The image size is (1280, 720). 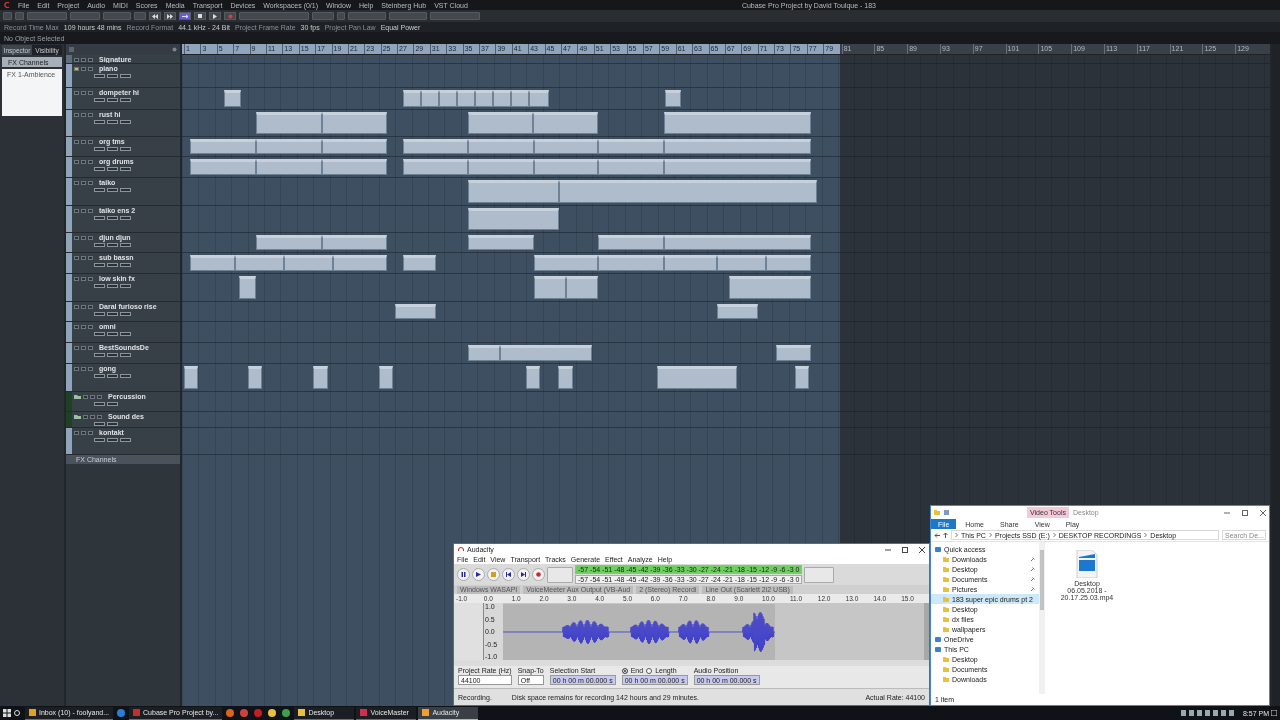 What do you see at coordinates (1042, 618) in the screenshot?
I see `scrollbar` at bounding box center [1042, 618].